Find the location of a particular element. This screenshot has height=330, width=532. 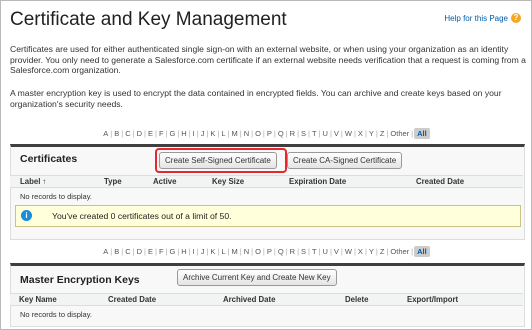

help-link: Help for this Page ? is located at coordinates (482, 18).